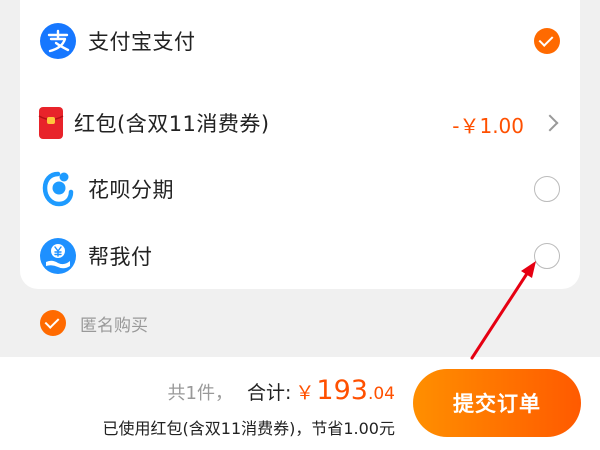 Image resolution: width=600 pixels, height=450 pixels. Describe the element at coordinates (550, 123) in the screenshot. I see `chevron-right-icon` at that location.